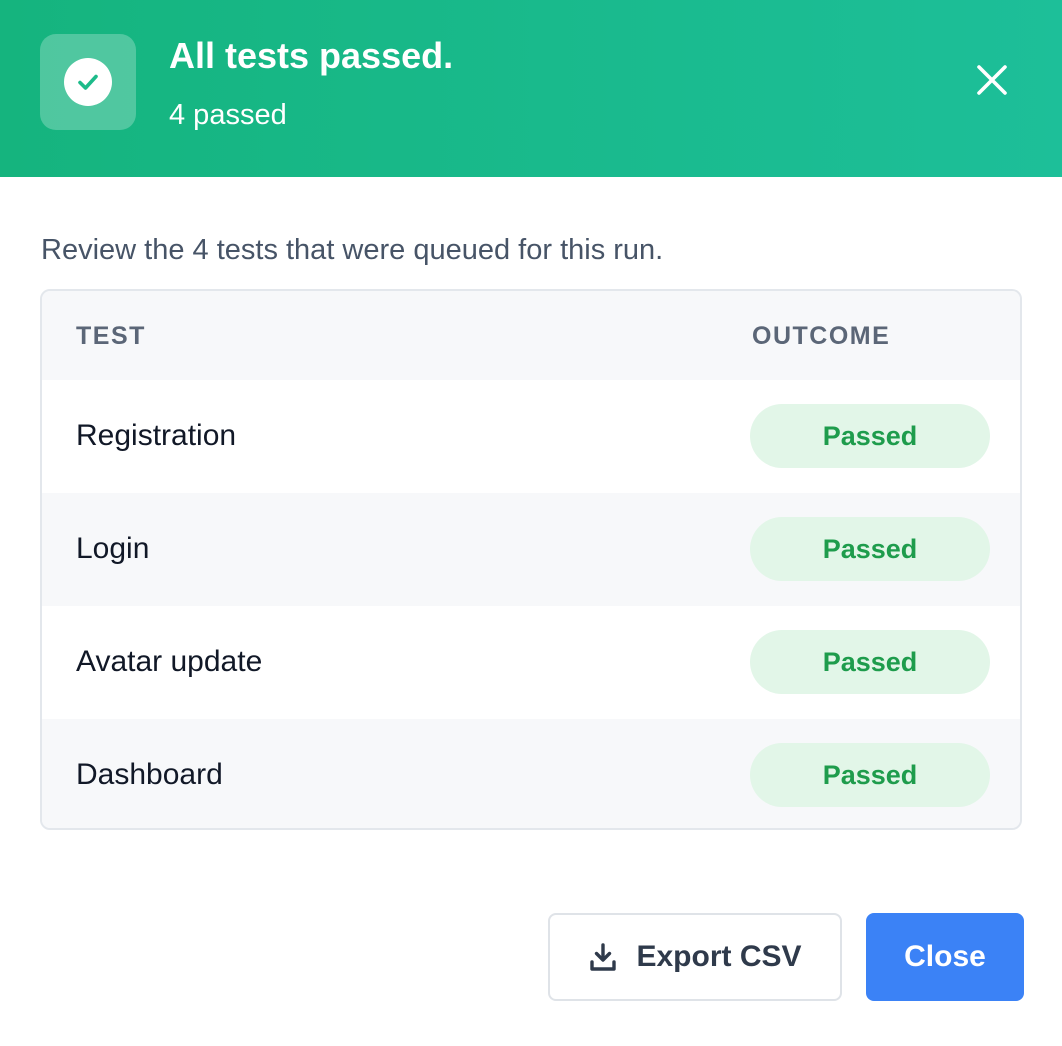 This screenshot has height=1046, width=1062. What do you see at coordinates (531, 662) in the screenshot?
I see `table-row: Avatar update Passed` at bounding box center [531, 662].